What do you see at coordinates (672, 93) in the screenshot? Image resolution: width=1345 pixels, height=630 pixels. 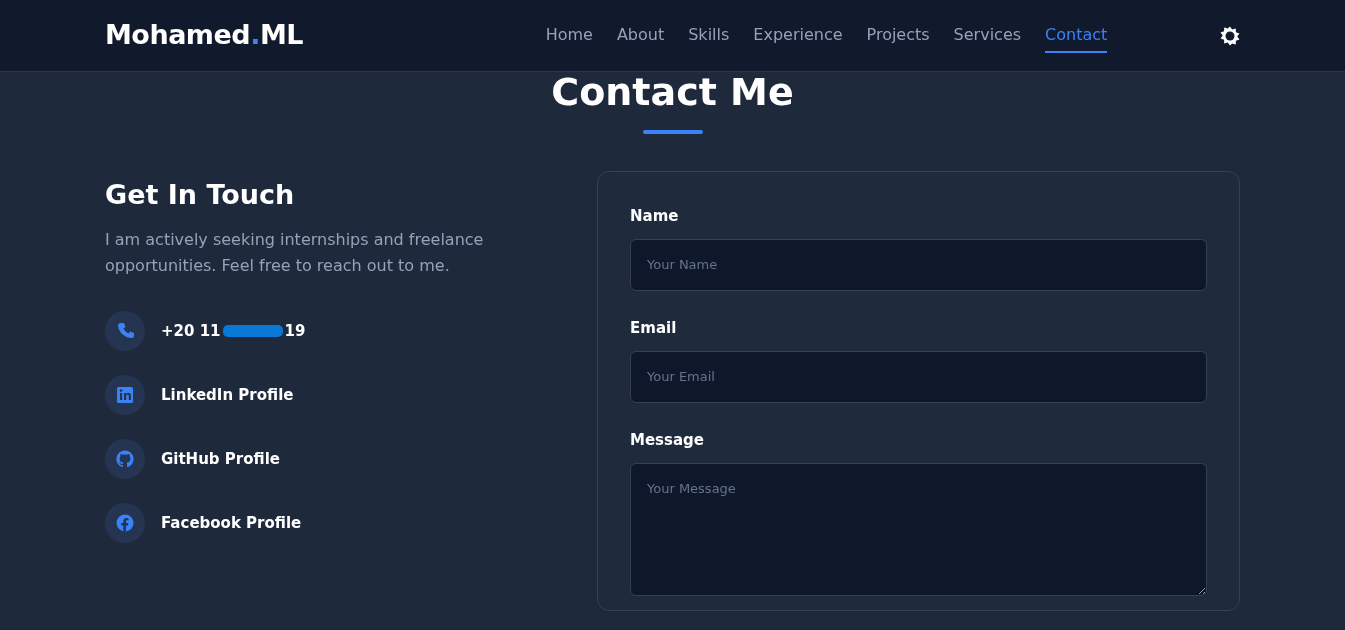 I see `section-title: Contact Me` at bounding box center [672, 93].